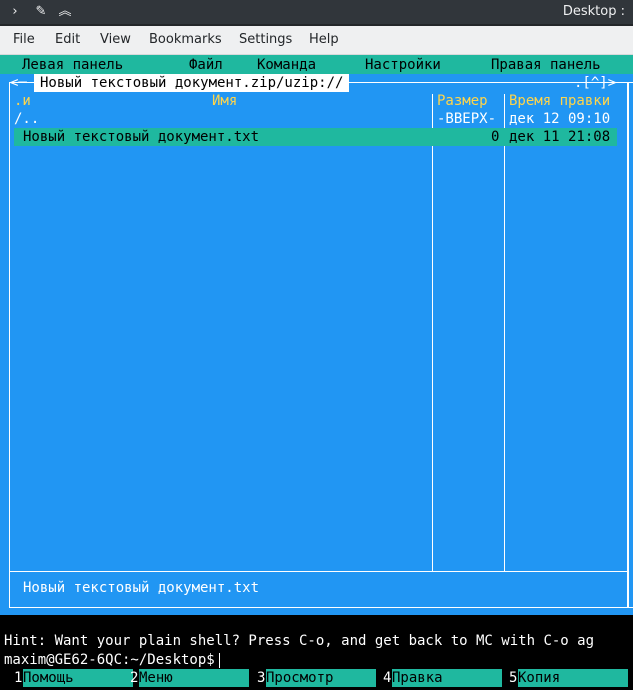 The height and width of the screenshot is (690, 633). Describe the element at coordinates (447, 678) in the screenshot. I see `fkey-label: Правка` at that location.